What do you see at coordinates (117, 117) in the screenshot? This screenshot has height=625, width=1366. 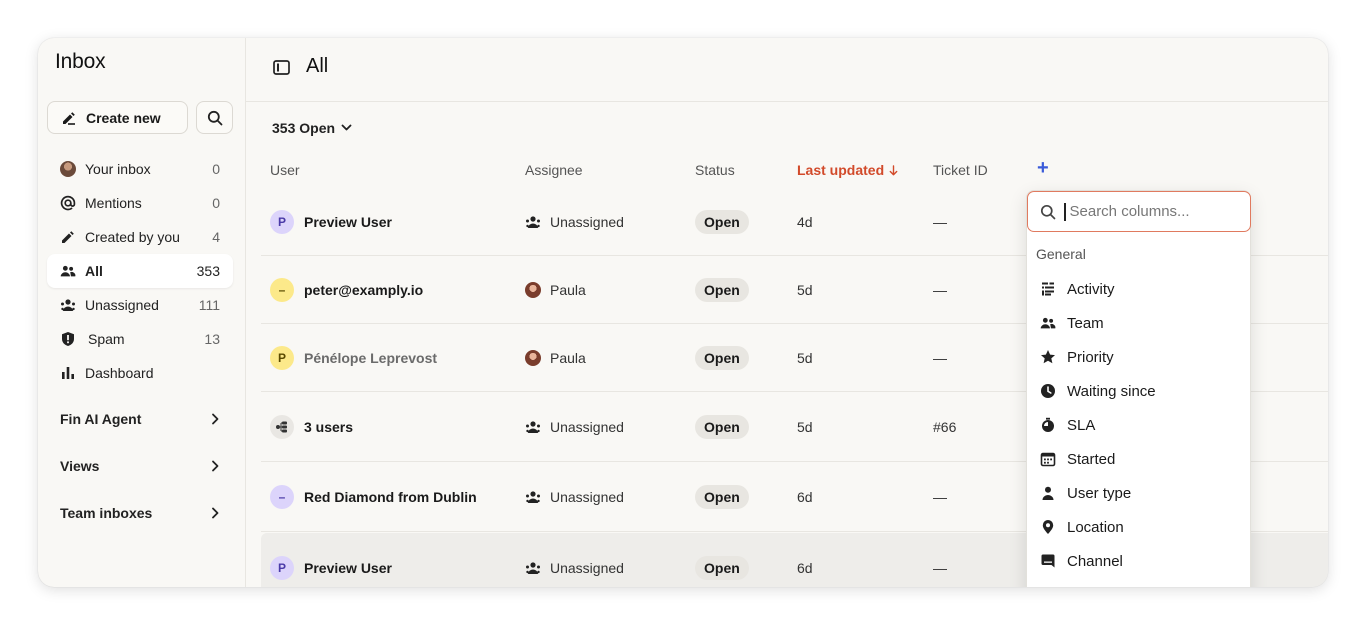 I see `create-new-button: Create new` at bounding box center [117, 117].